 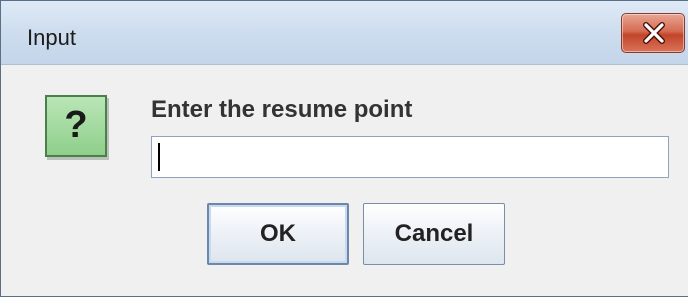 What do you see at coordinates (278, 234) in the screenshot?
I see `ok-button: OK` at bounding box center [278, 234].